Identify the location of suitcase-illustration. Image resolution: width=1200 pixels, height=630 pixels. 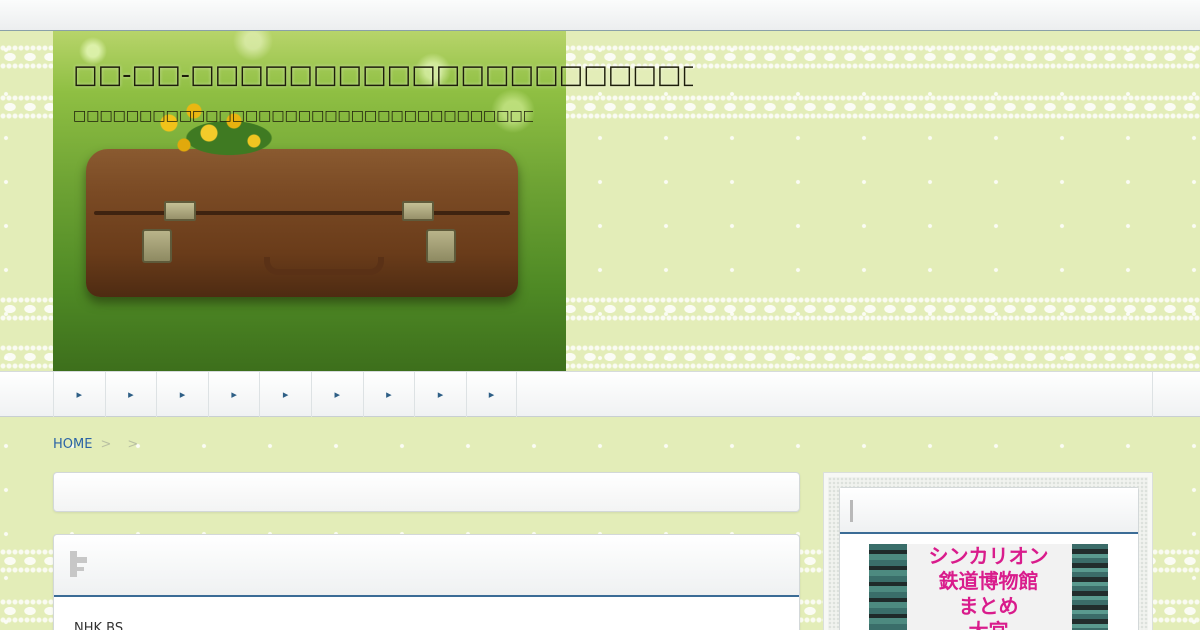
(302, 223).